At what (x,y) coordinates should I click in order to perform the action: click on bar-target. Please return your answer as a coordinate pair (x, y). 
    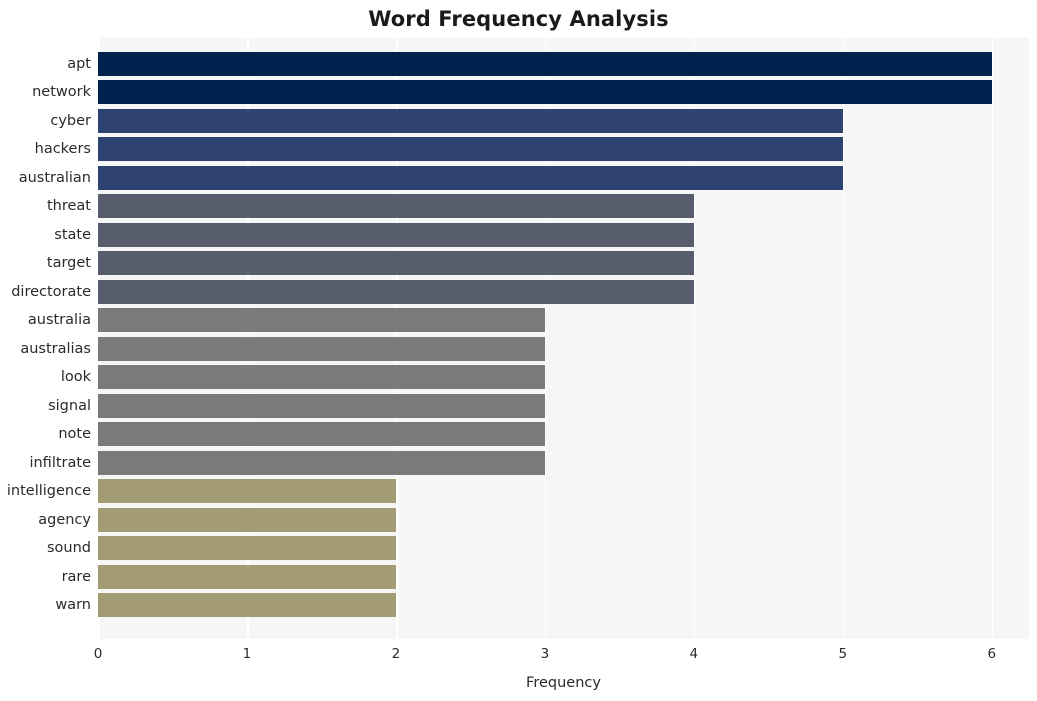
    Looking at the image, I should click on (396, 263).